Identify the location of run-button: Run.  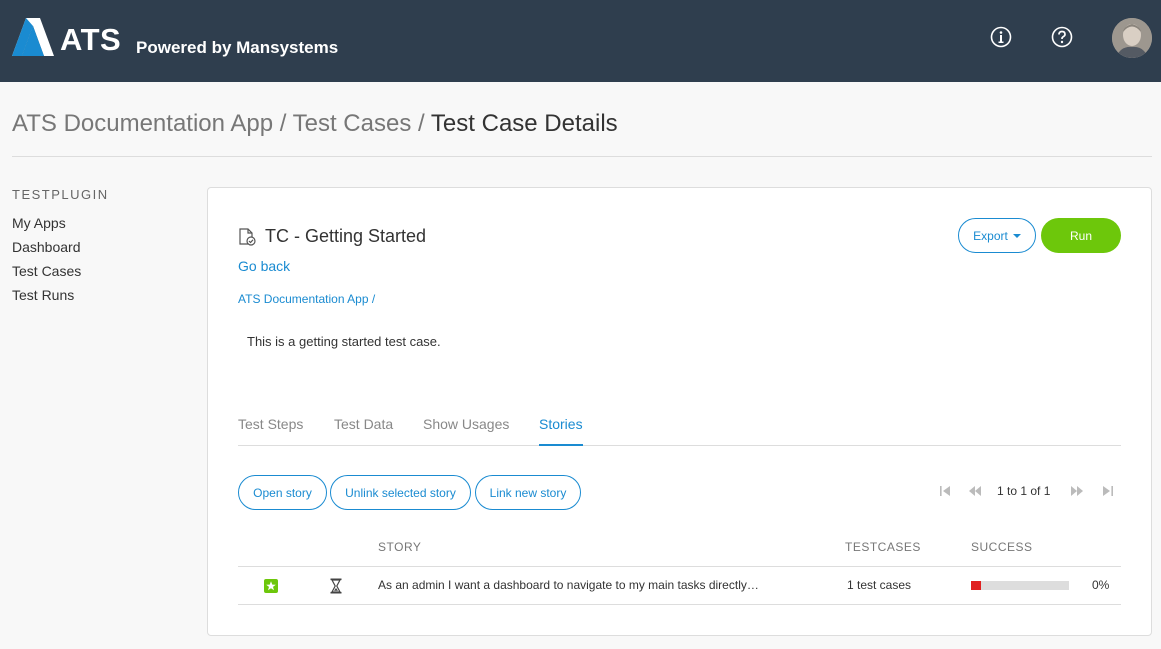
(1081, 235).